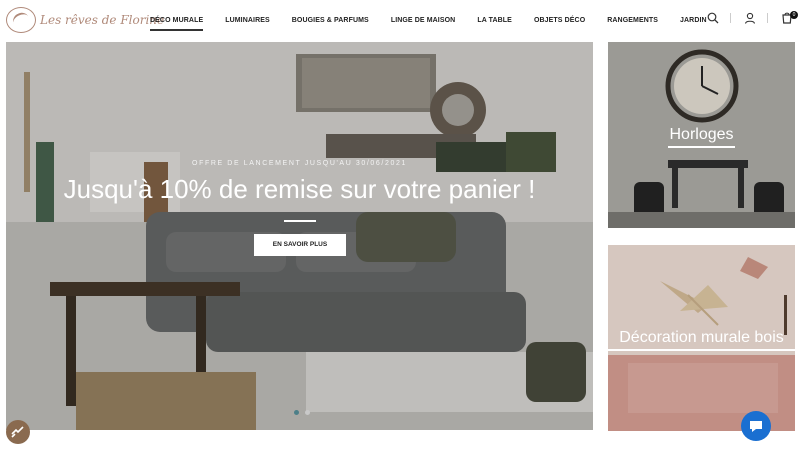 The image size is (800, 449). Describe the element at coordinates (494, 20) in the screenshot. I see `nav-item-la-table: LA TABLE` at that location.